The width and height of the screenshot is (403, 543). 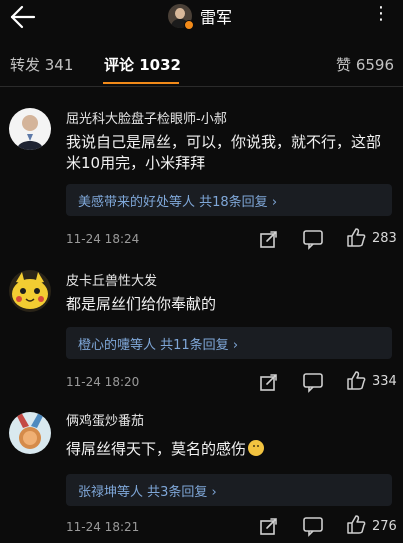 I want to click on comment-time: 11-24 18:21, so click(x=103, y=527).